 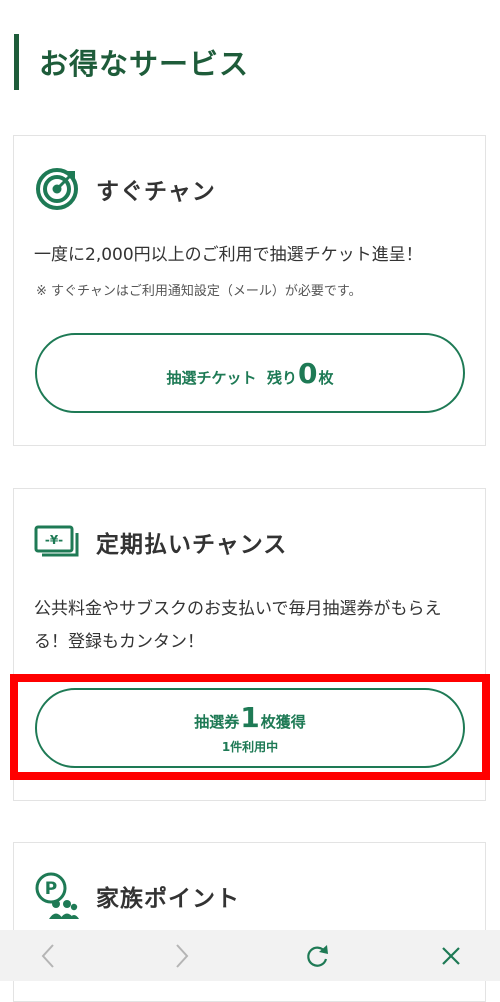 I want to click on card-description: 一度に2,000円以上のご利用で抽選チケット進呈！, so click(x=228, y=255).